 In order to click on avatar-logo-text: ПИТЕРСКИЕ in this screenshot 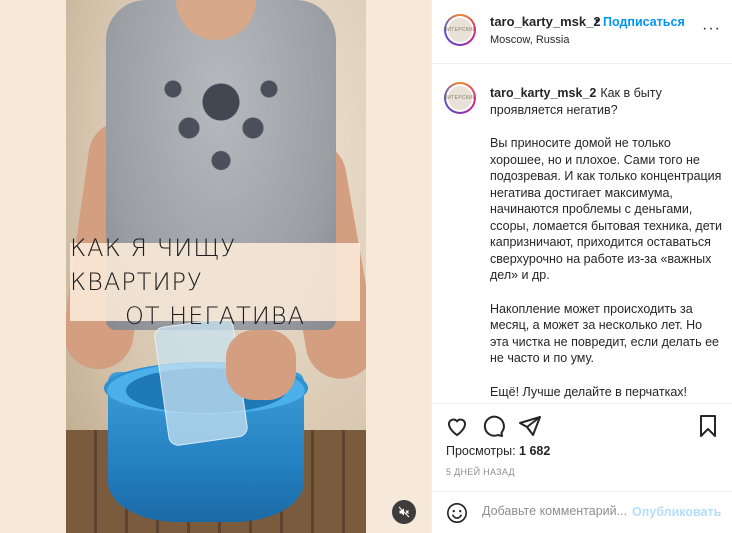, I will do `click(460, 30)`.